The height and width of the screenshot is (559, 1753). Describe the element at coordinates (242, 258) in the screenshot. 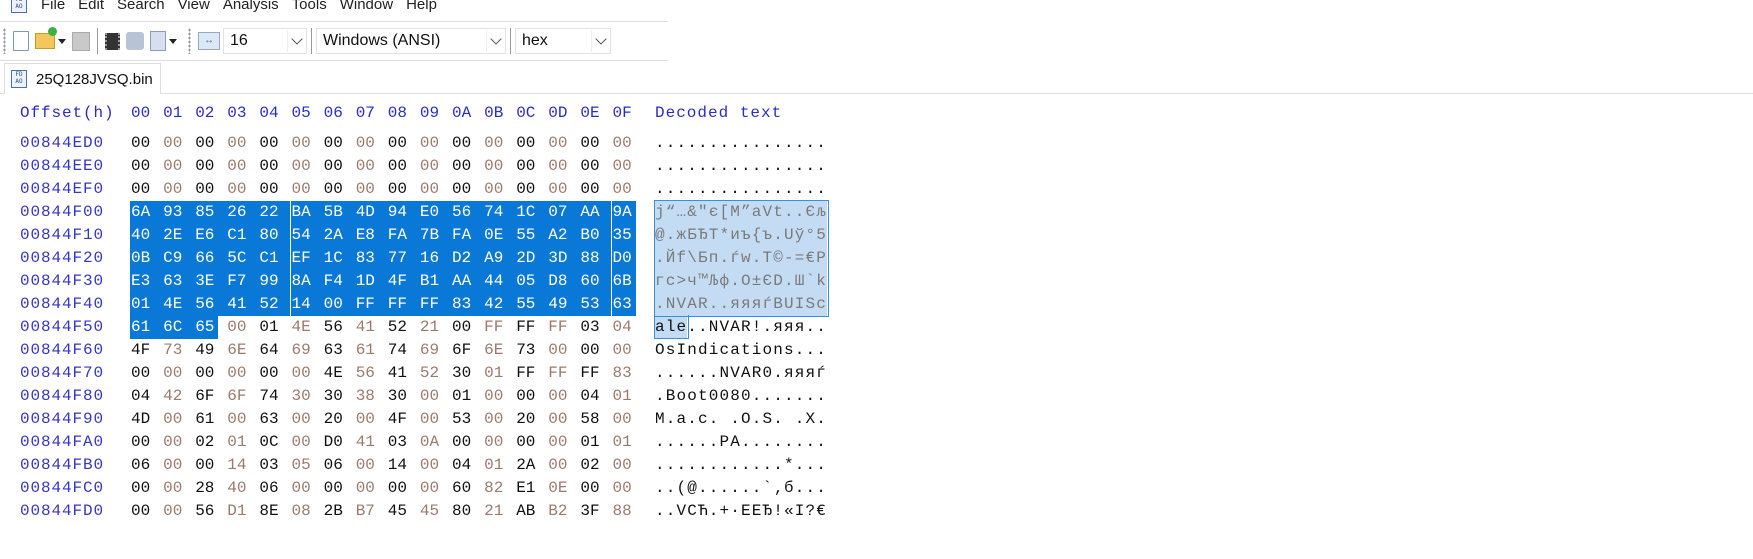

I see `hex-byte: 5C` at that location.